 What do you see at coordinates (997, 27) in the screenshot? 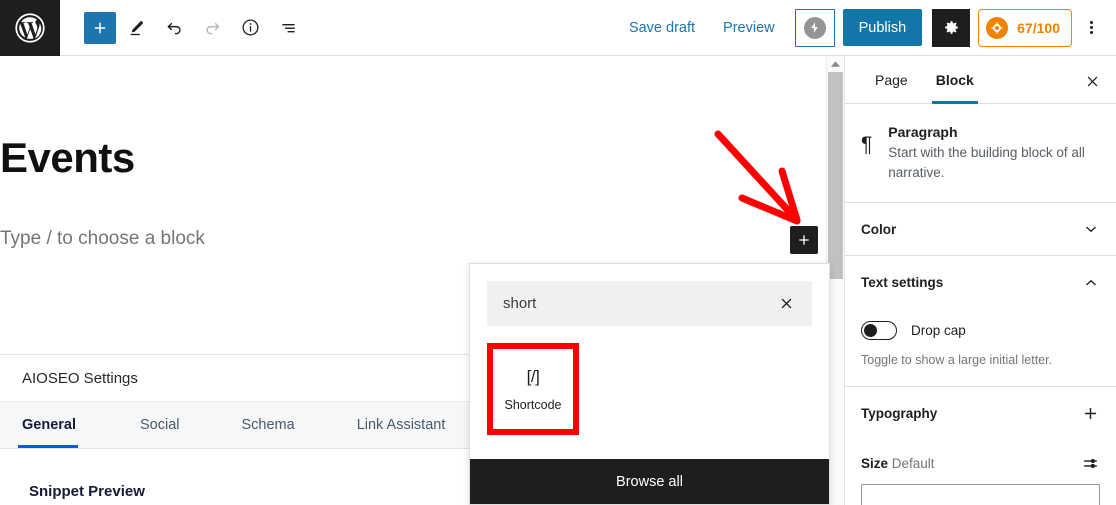
I see `aioseo-logo-icon` at bounding box center [997, 27].